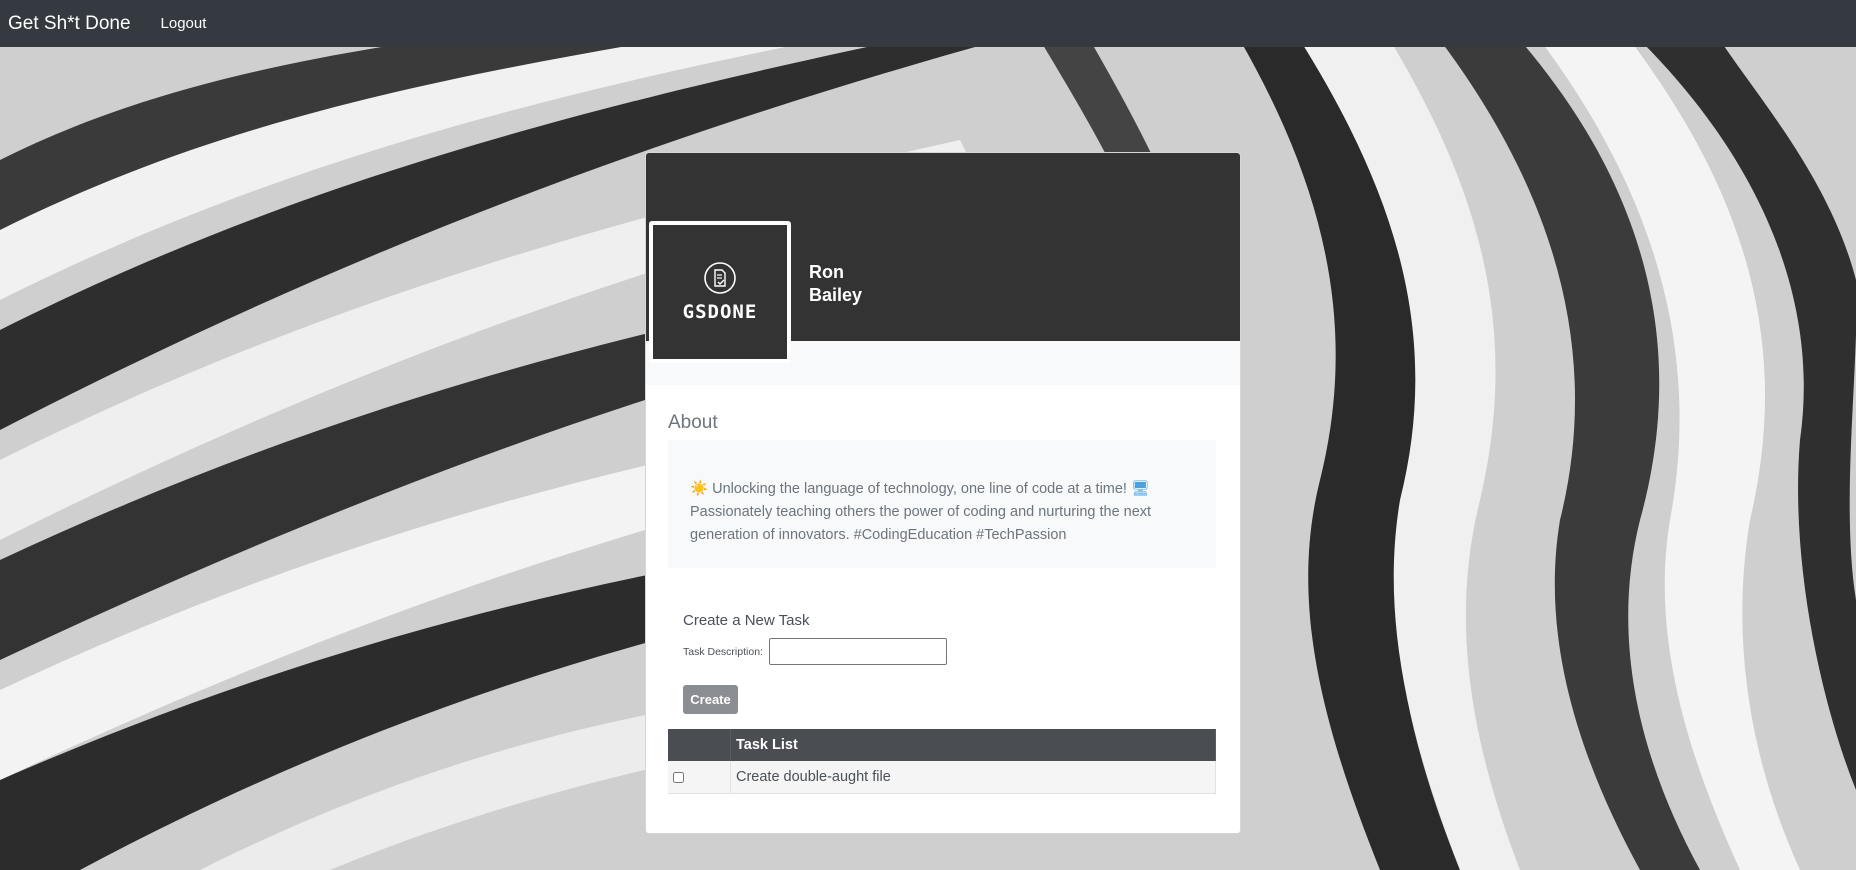 This screenshot has height=870, width=1856. Describe the element at coordinates (720, 278) in the screenshot. I see `document-check-icon` at that location.